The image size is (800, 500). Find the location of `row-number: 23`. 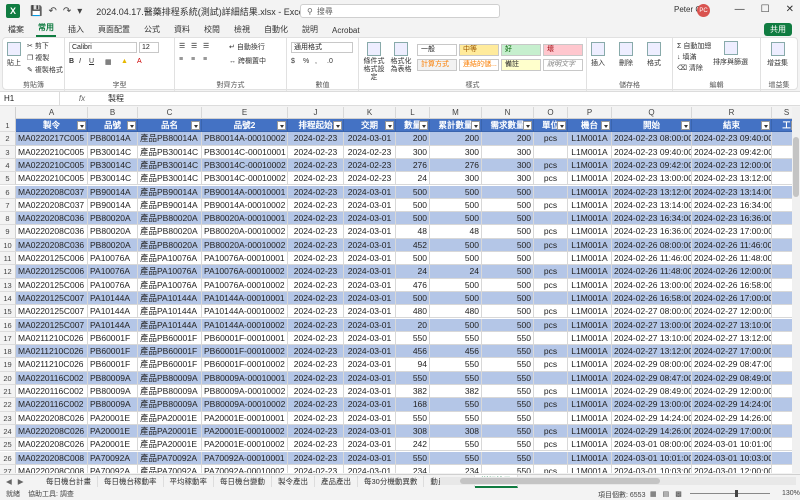

row-number: 23 is located at coordinates (8, 418).